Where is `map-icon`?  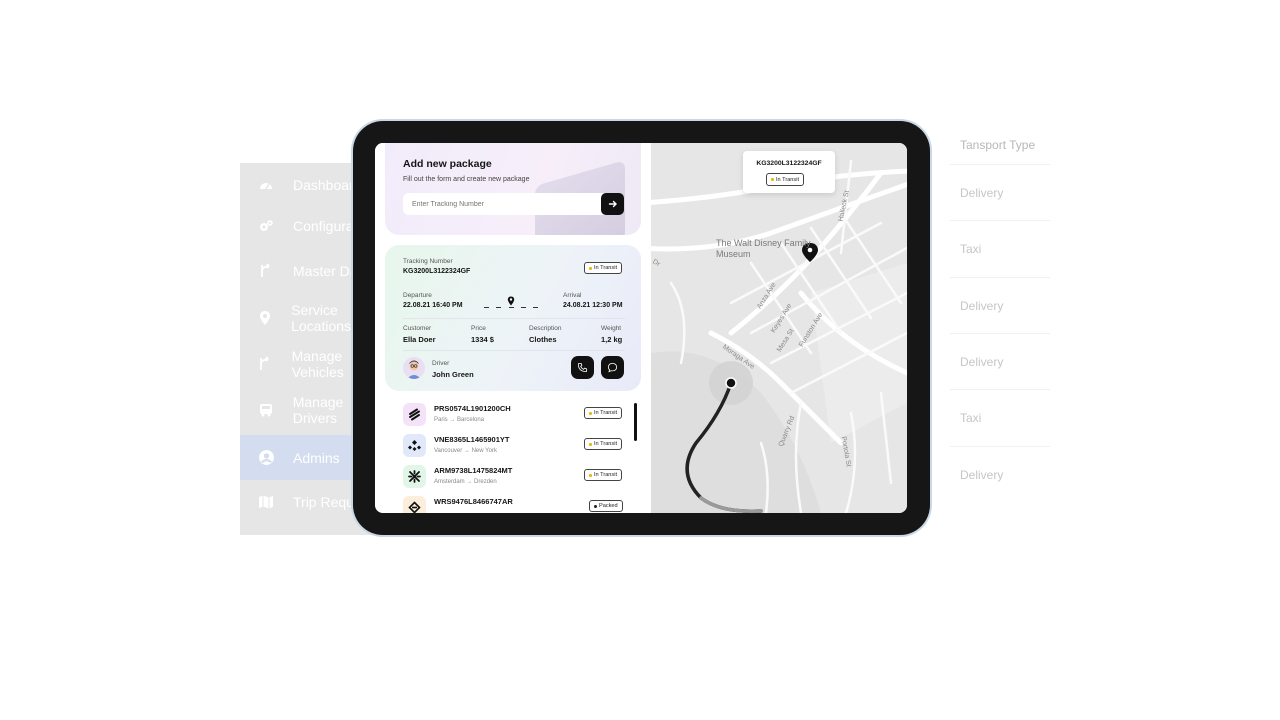 map-icon is located at coordinates (266, 502).